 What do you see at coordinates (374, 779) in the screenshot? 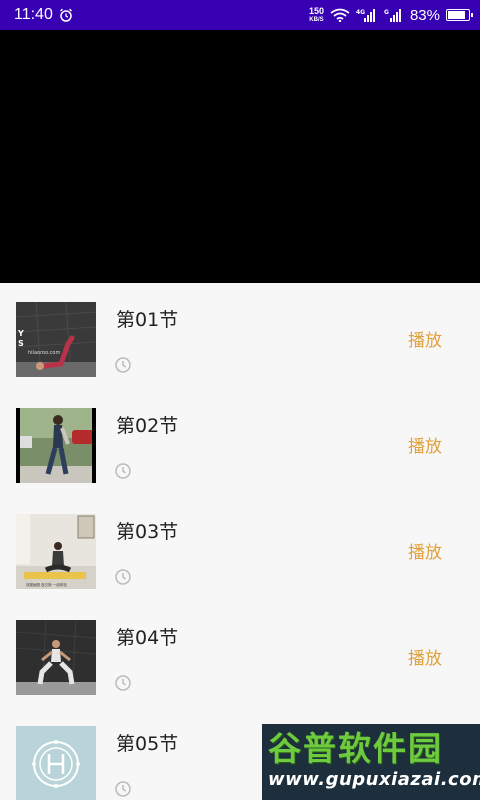
I see `watermark-url: www.gupuxiazai.com` at bounding box center [374, 779].